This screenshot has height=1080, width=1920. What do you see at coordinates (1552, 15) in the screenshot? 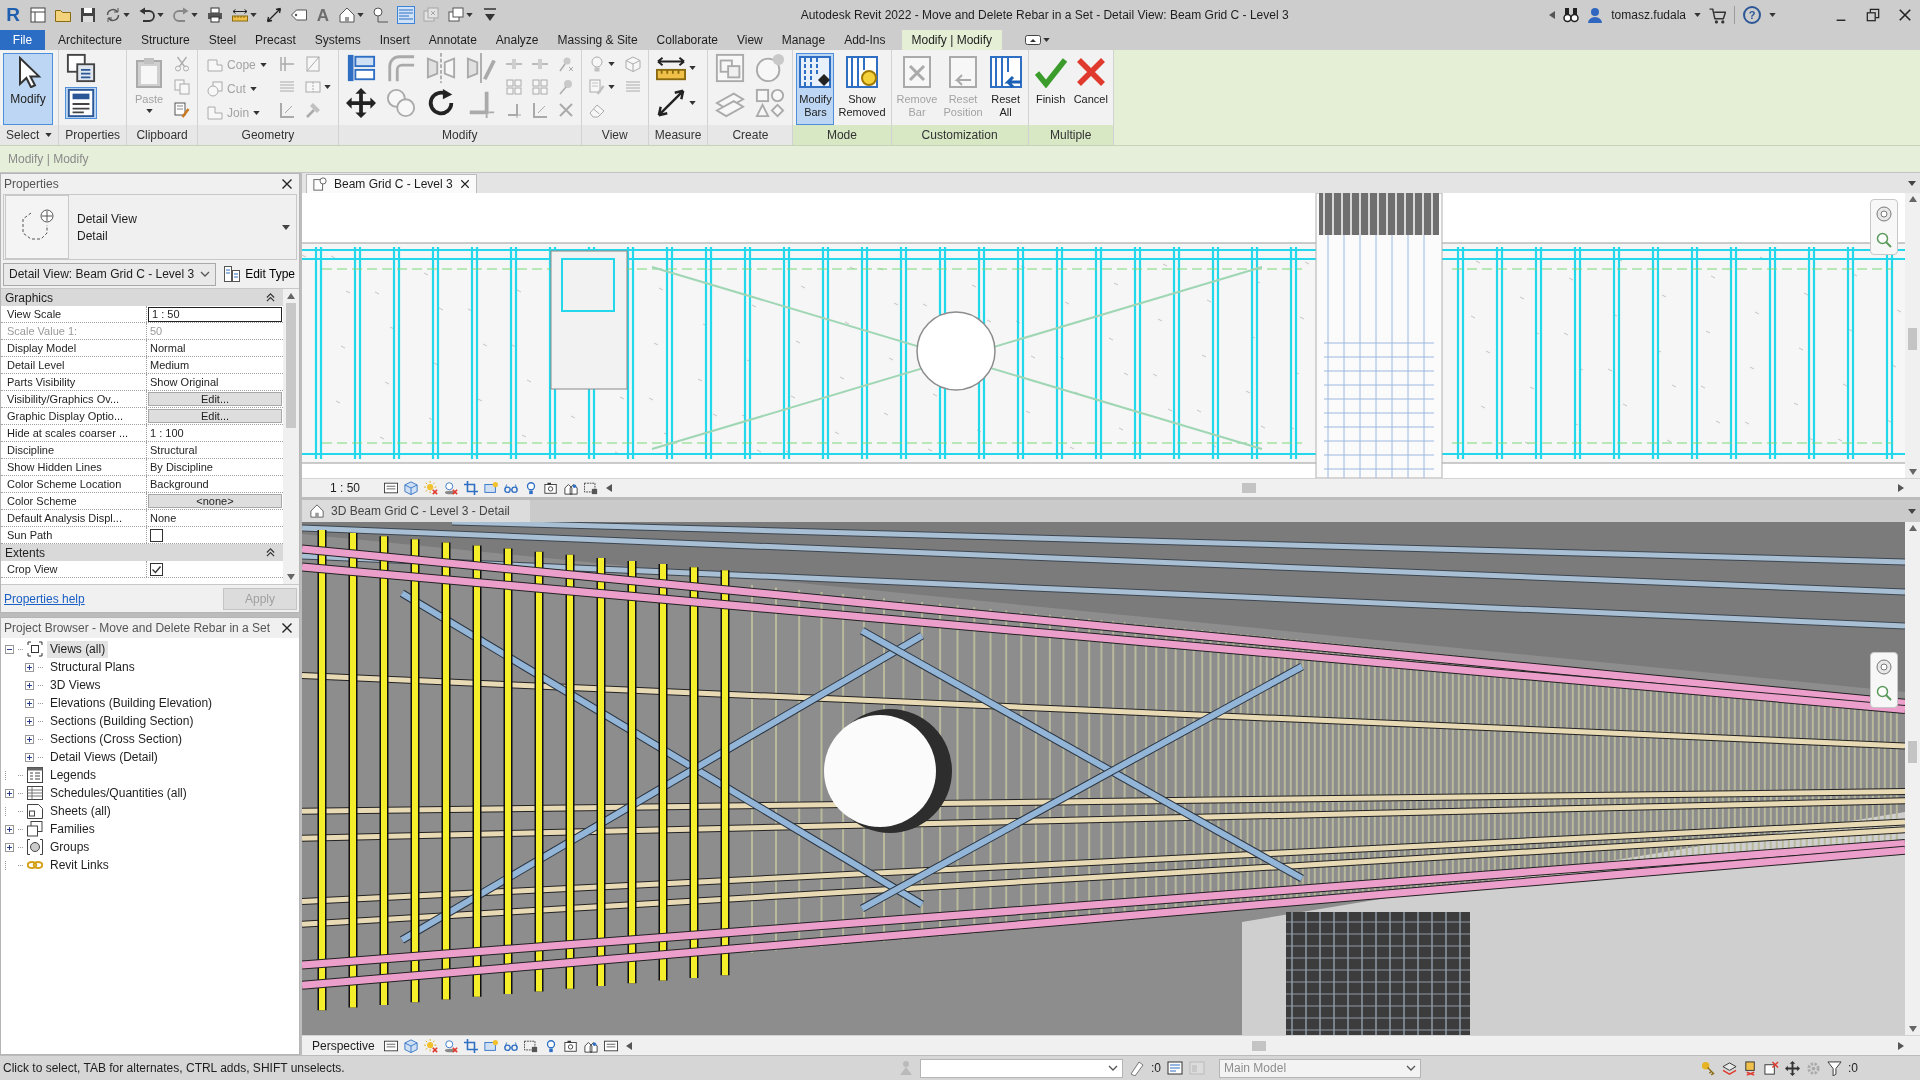
I see `caret-left-icon` at bounding box center [1552, 15].